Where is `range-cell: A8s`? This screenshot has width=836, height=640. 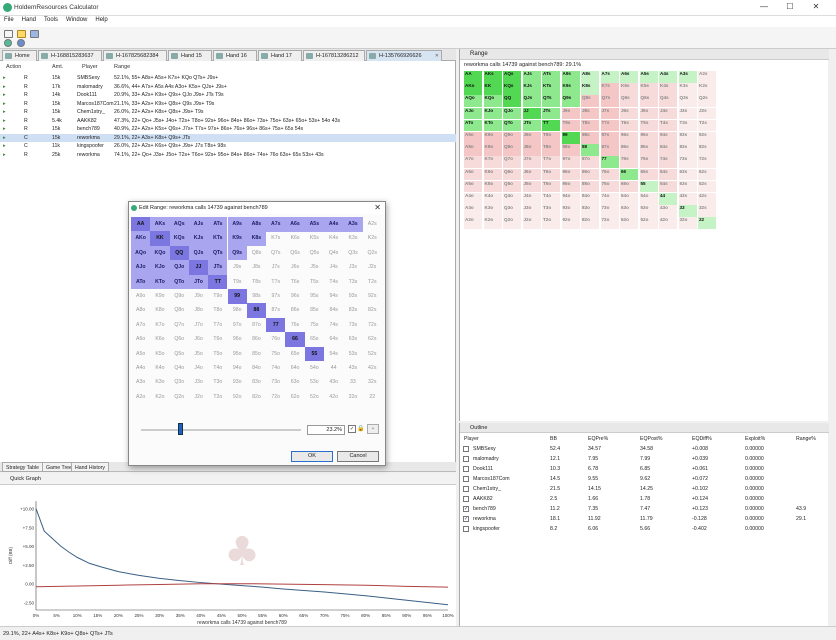
range-cell: A8s is located at coordinates (590, 77).